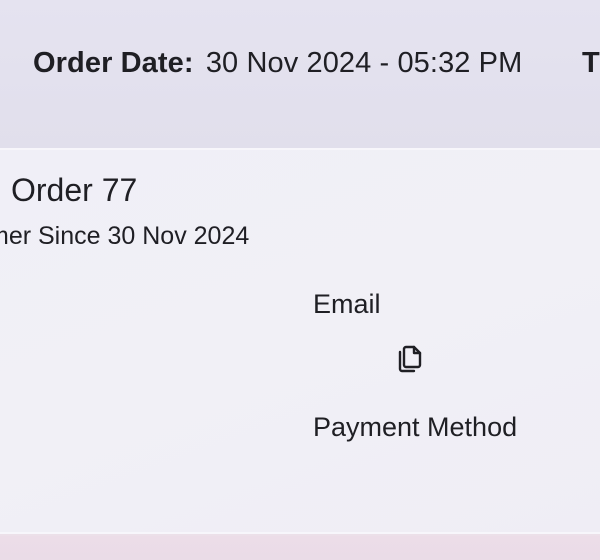 The image size is (600, 560). What do you see at coordinates (364, 63) in the screenshot?
I see `order-date-value: 30 Nov 2024 - 05:32 PM` at bounding box center [364, 63].